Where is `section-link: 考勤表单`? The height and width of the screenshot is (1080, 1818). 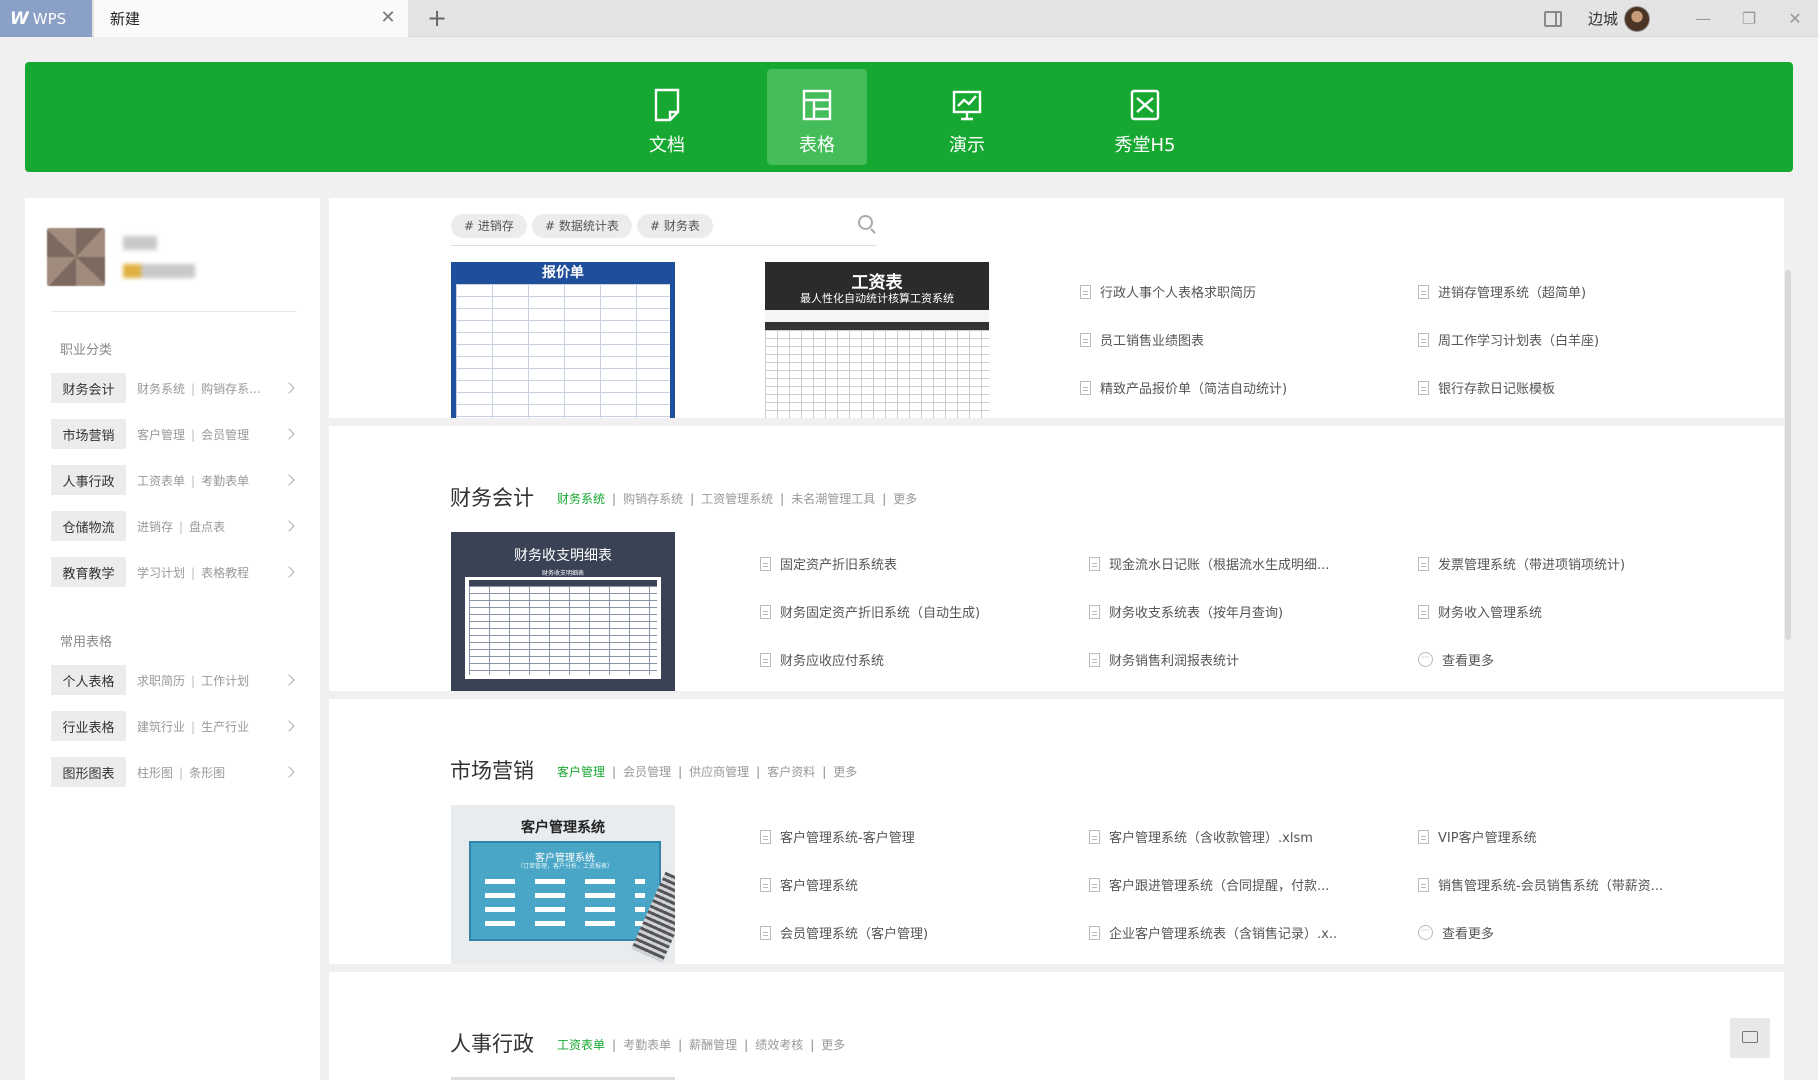
section-link: 考勤表单 is located at coordinates (647, 1045).